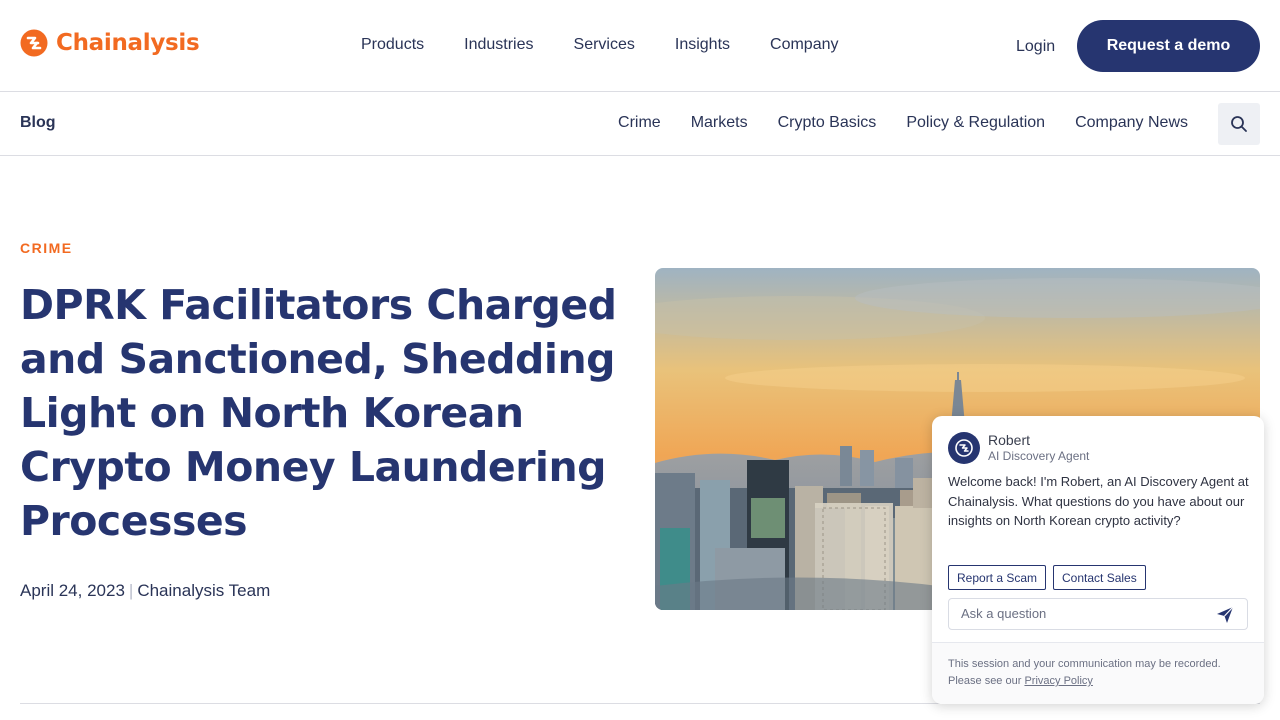 Image resolution: width=1280 pixels, height=720 pixels. Describe the element at coordinates (498, 45) in the screenshot. I see `nav-industries: Industries` at that location.